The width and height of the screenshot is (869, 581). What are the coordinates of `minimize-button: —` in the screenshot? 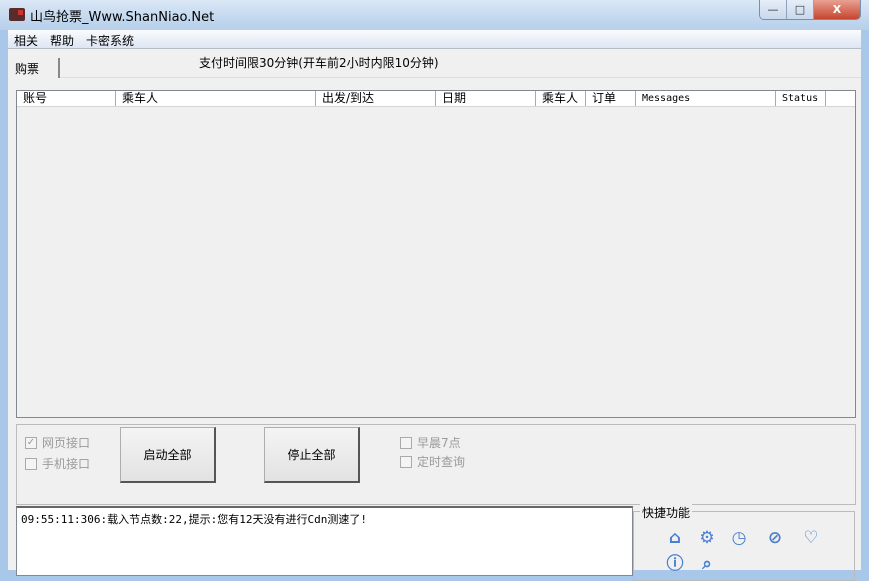 It's located at (773, 9).